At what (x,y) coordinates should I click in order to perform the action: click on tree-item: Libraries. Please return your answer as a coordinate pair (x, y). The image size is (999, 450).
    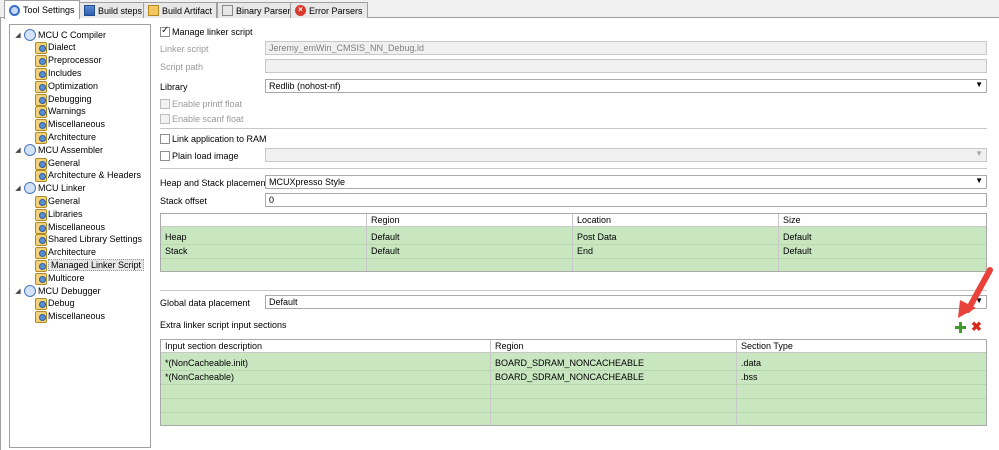
    Looking at the image, I should click on (58, 214).